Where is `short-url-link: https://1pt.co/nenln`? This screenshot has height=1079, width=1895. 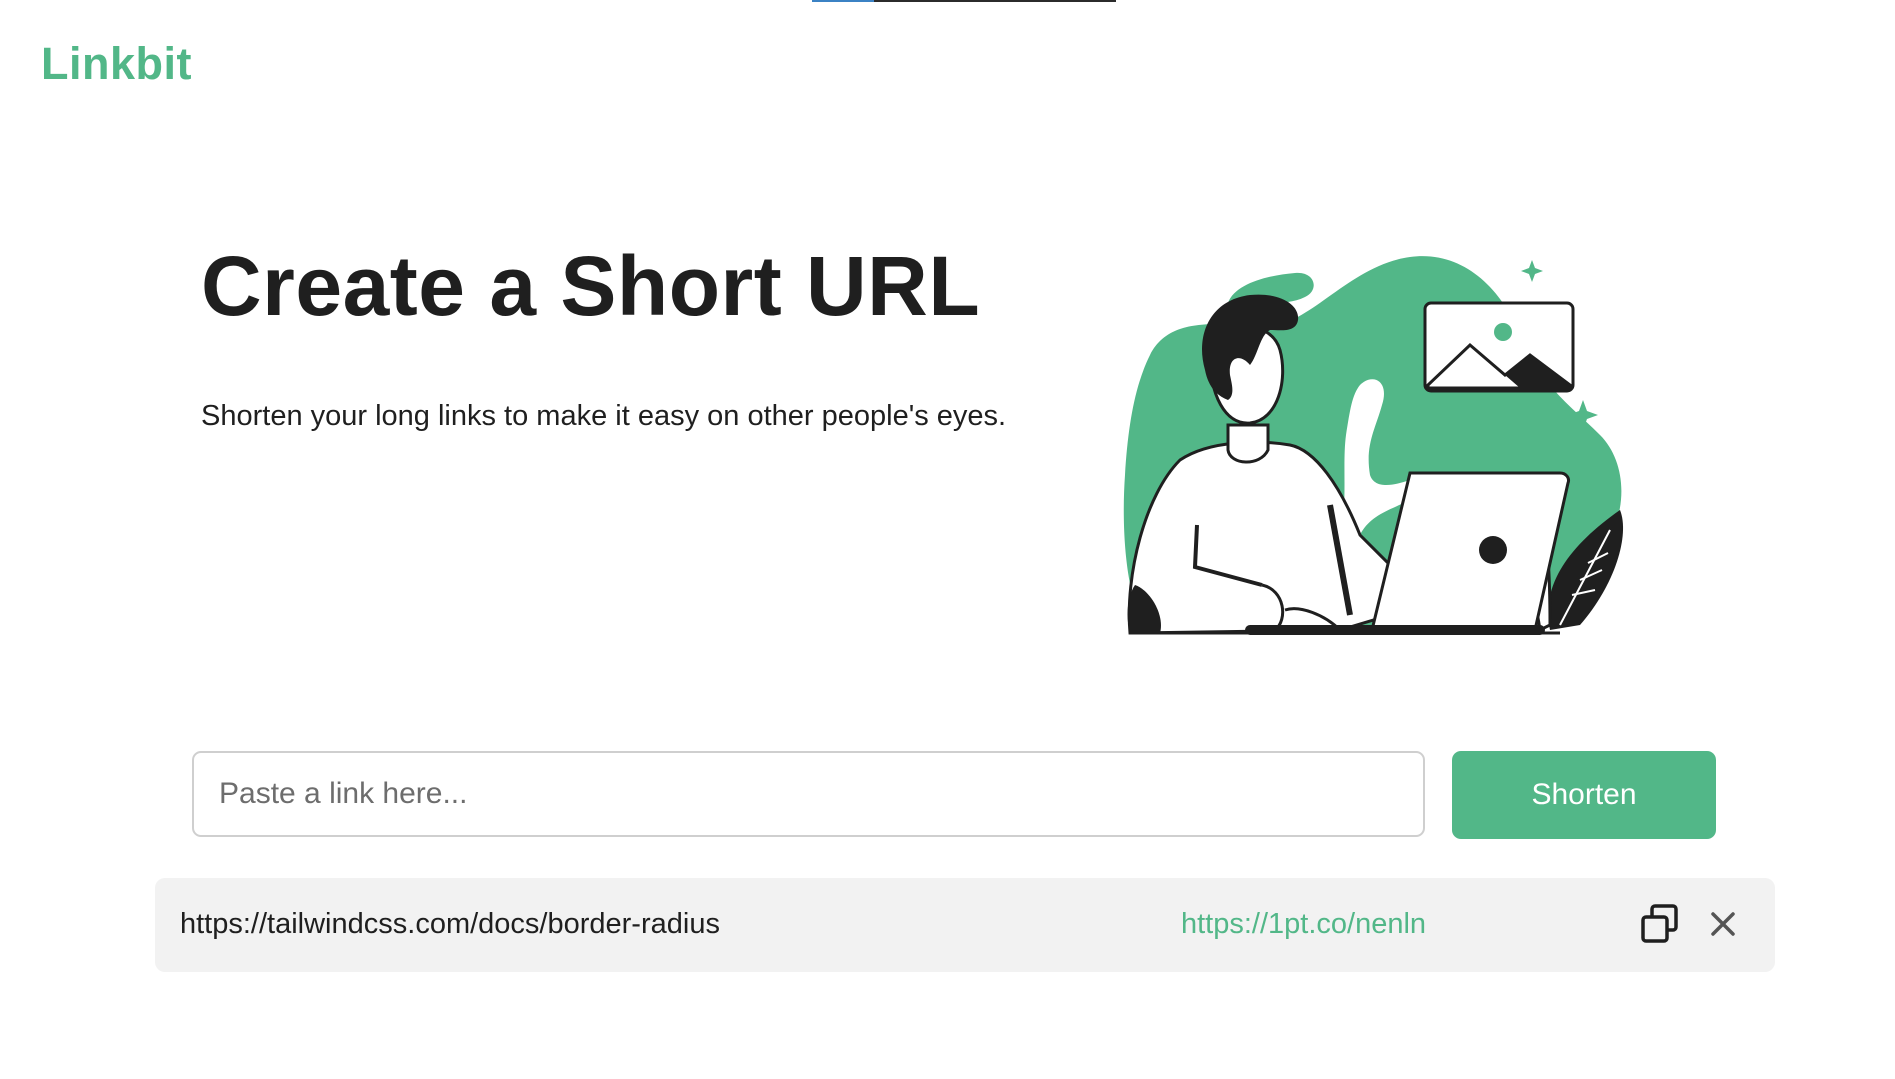 short-url-link: https://1pt.co/nenln is located at coordinates (1303, 924).